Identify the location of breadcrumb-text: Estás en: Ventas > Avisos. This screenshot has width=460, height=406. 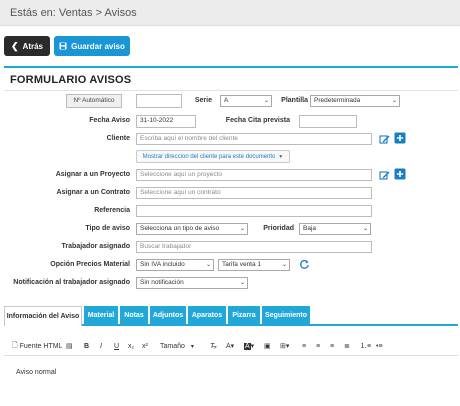
(73, 13).